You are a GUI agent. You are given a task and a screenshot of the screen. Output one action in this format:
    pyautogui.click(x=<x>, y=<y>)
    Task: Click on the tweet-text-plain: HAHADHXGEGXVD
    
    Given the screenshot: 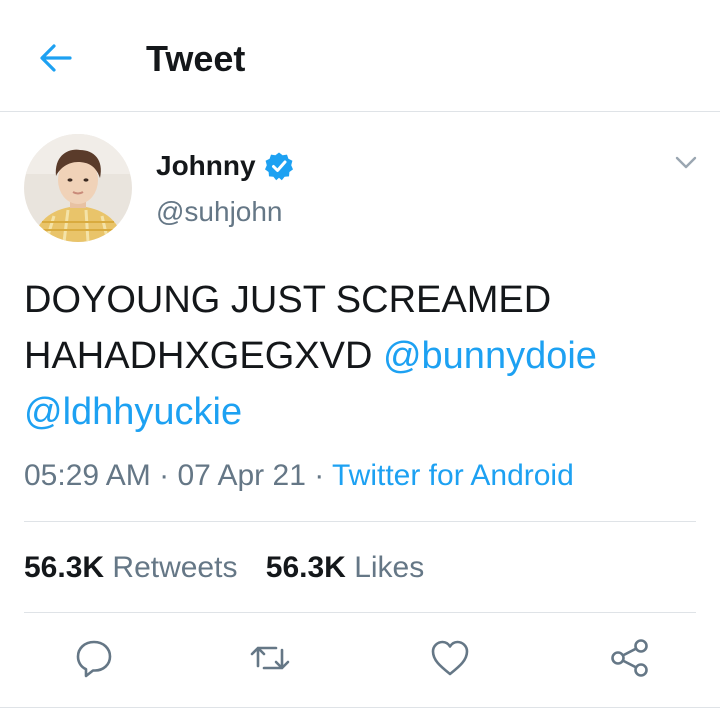 What is the action you would take?
    pyautogui.click(x=203, y=356)
    